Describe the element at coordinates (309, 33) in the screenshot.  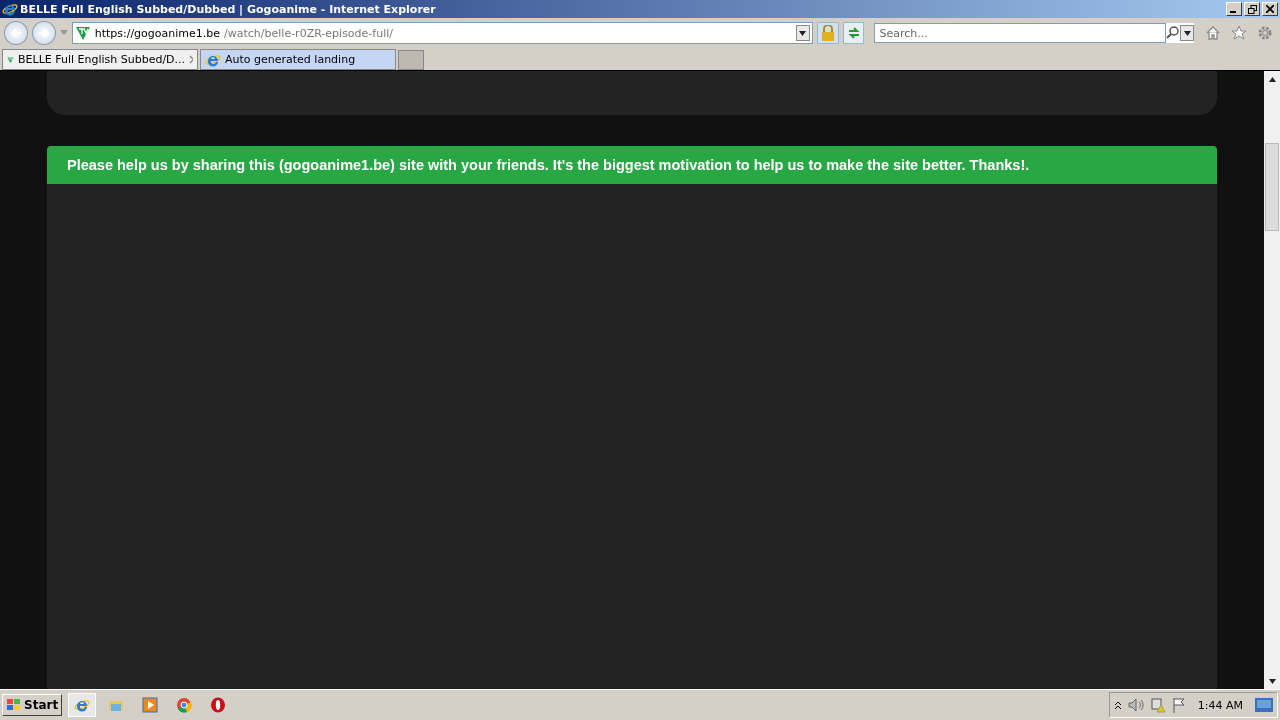
I see `url-path: /watch/belle-r0ZR-episode-full/` at that location.